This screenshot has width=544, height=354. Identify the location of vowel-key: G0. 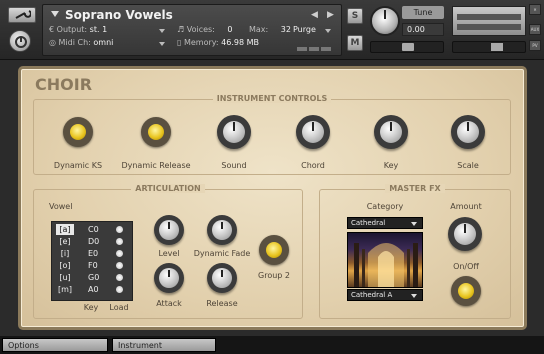
(94, 277).